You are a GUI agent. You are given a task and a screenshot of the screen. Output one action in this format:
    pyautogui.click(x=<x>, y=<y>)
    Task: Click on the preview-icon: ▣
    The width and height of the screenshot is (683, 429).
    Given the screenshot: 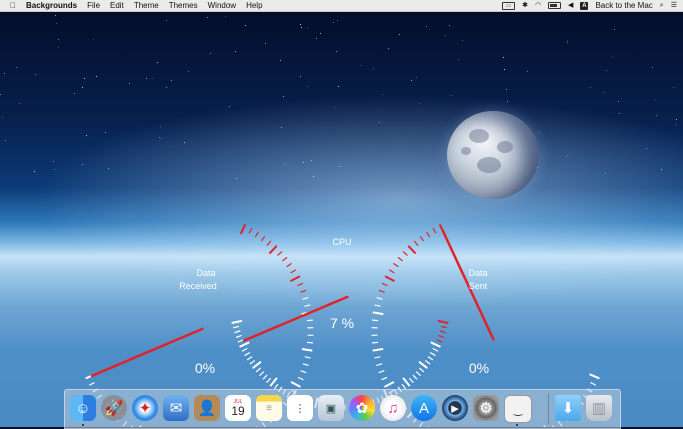 What is the action you would take?
    pyautogui.click(x=331, y=408)
    